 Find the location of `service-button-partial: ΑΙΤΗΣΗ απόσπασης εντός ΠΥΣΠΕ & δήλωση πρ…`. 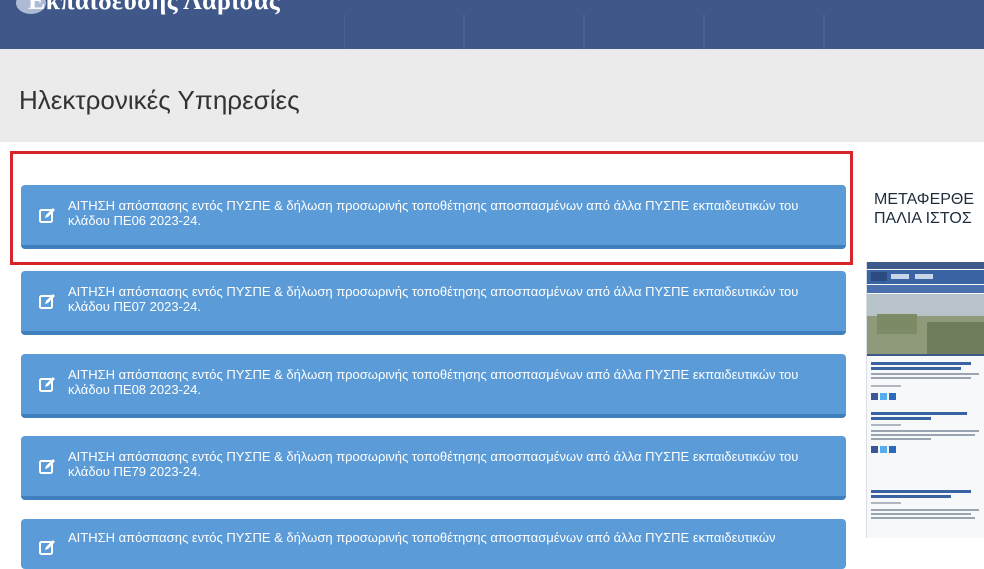

service-button-partial: ΑΙΤΗΣΗ απόσπασης εντός ΠΥΣΠΕ & δήλωση πρ… is located at coordinates (433, 544).